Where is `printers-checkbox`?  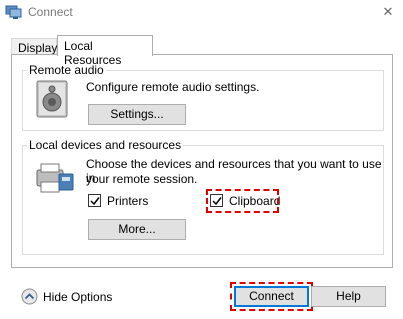 printers-checkbox is located at coordinates (94, 200).